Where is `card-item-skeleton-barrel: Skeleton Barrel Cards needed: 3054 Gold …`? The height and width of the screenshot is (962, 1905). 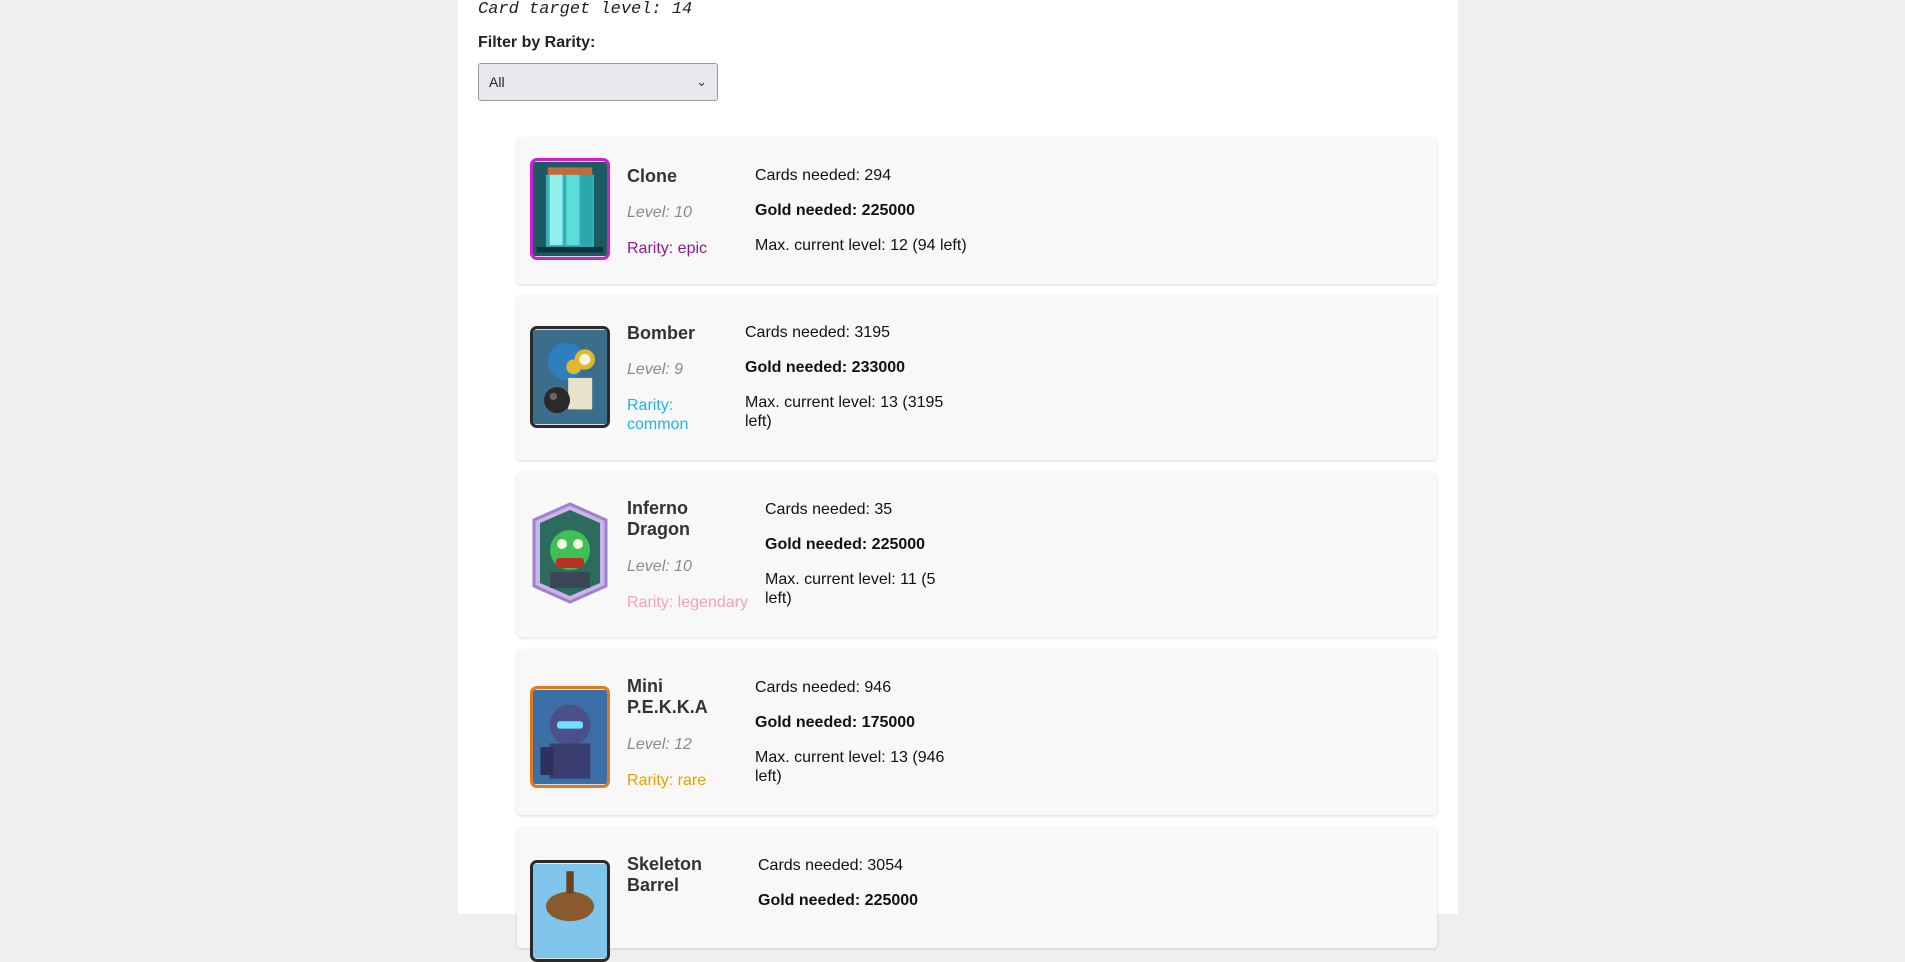
card-item-skeleton-barrel: Skeleton Barrel Cards needed: 3054 Gold … is located at coordinates (977, 895).